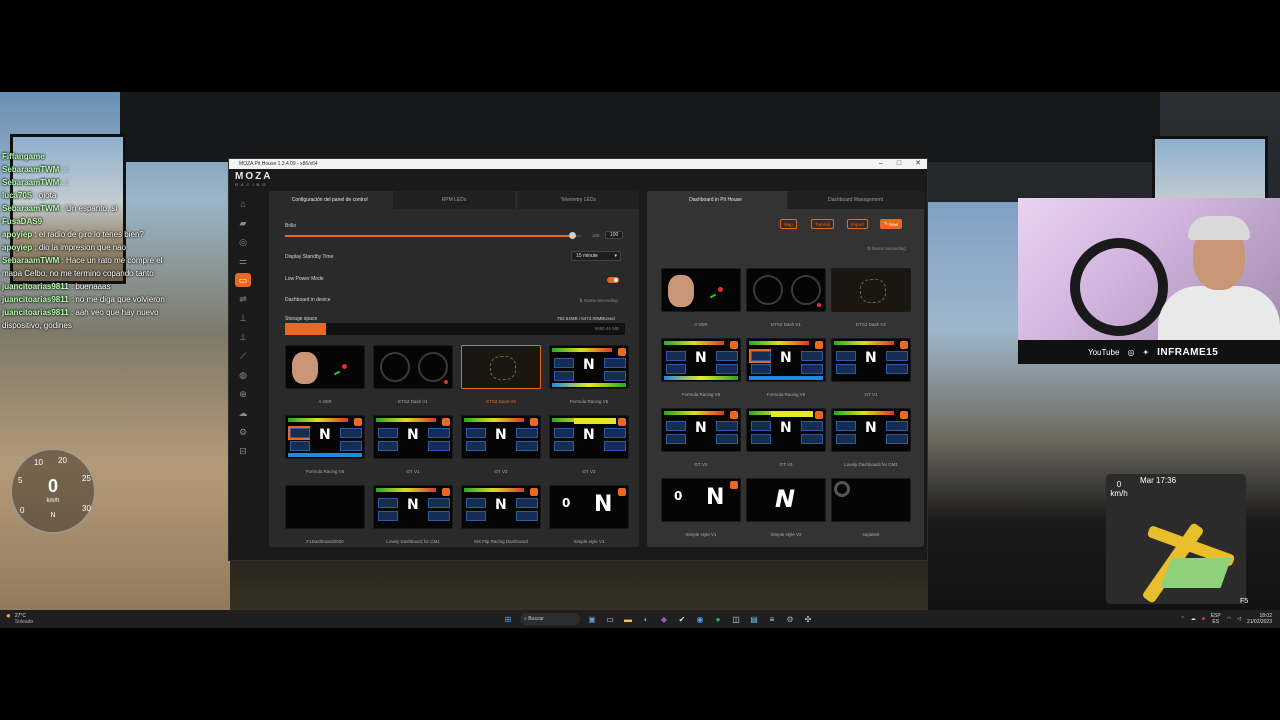 The image size is (1280, 720). What do you see at coordinates (864, 413) in the screenshot?
I see `rev-strip` at bounding box center [864, 413].